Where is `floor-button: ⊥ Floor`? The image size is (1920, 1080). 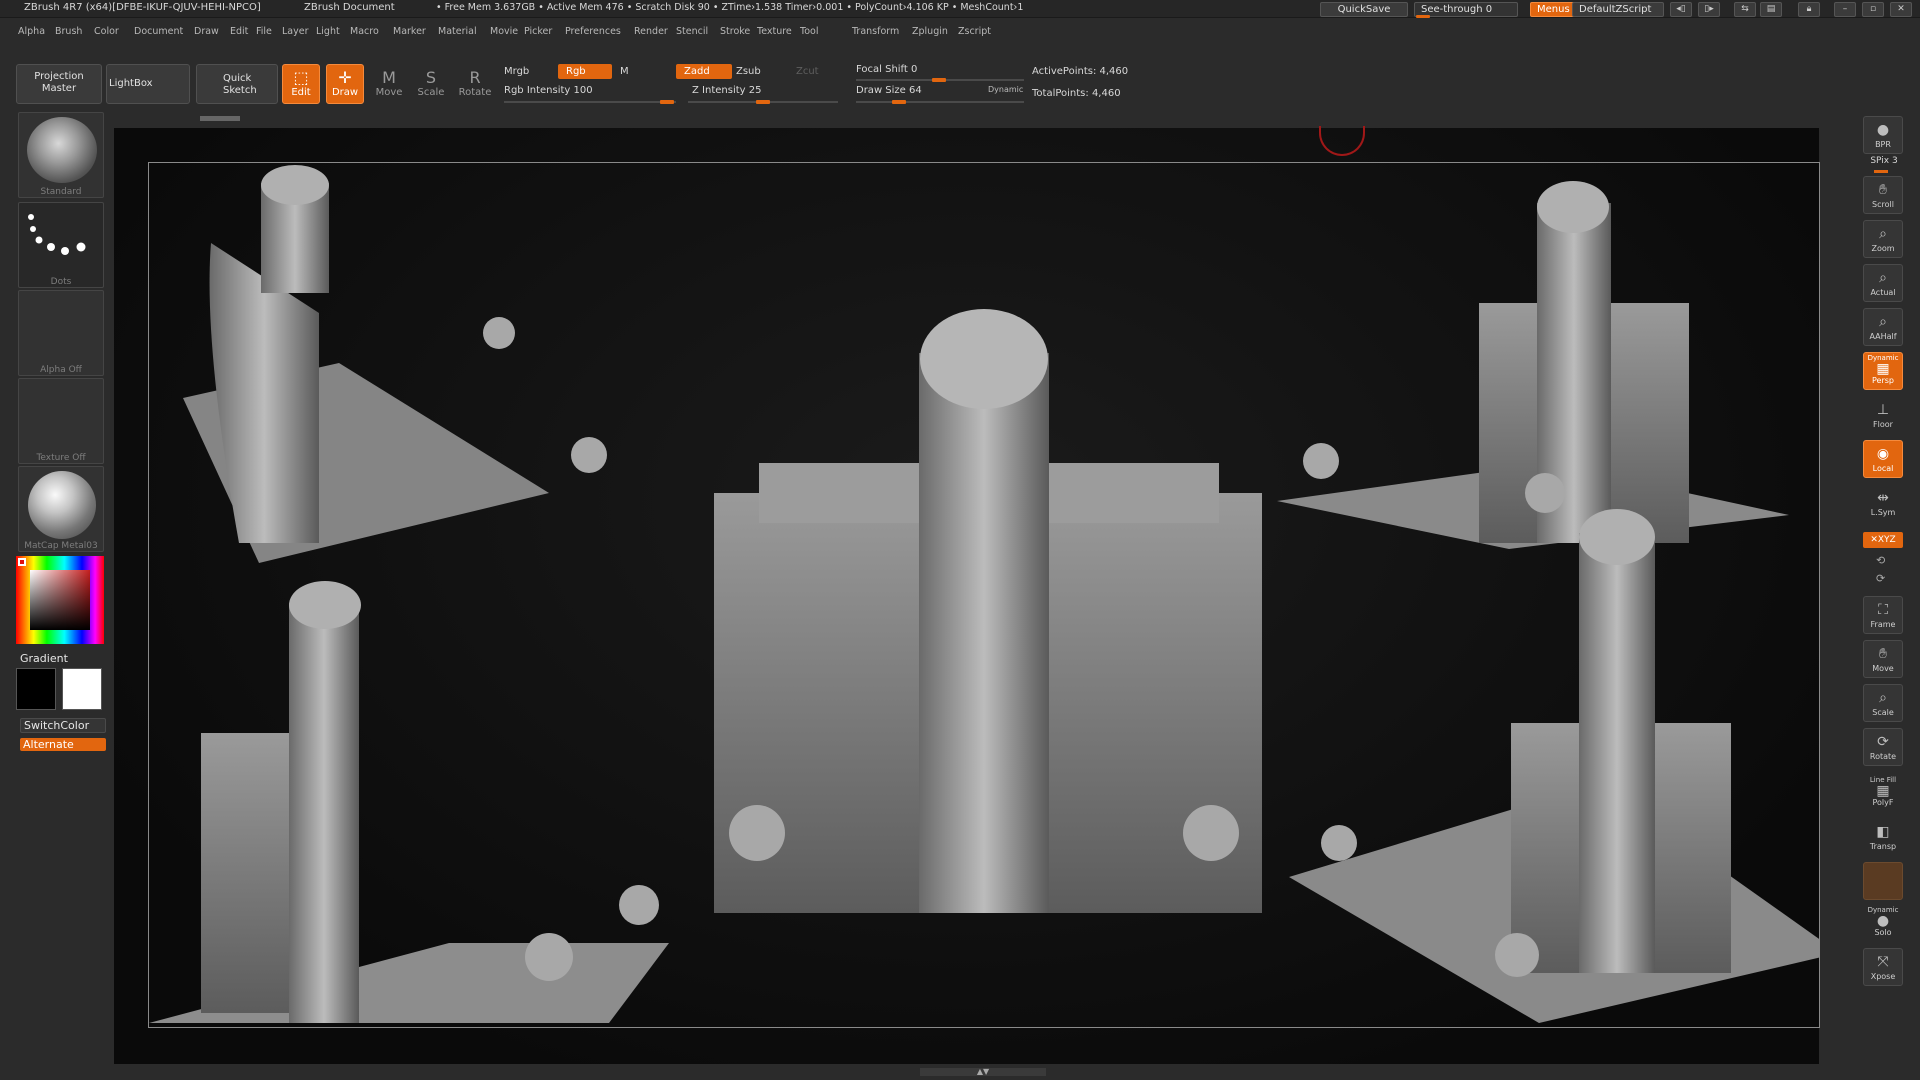 floor-button: ⊥ Floor is located at coordinates (1883, 415).